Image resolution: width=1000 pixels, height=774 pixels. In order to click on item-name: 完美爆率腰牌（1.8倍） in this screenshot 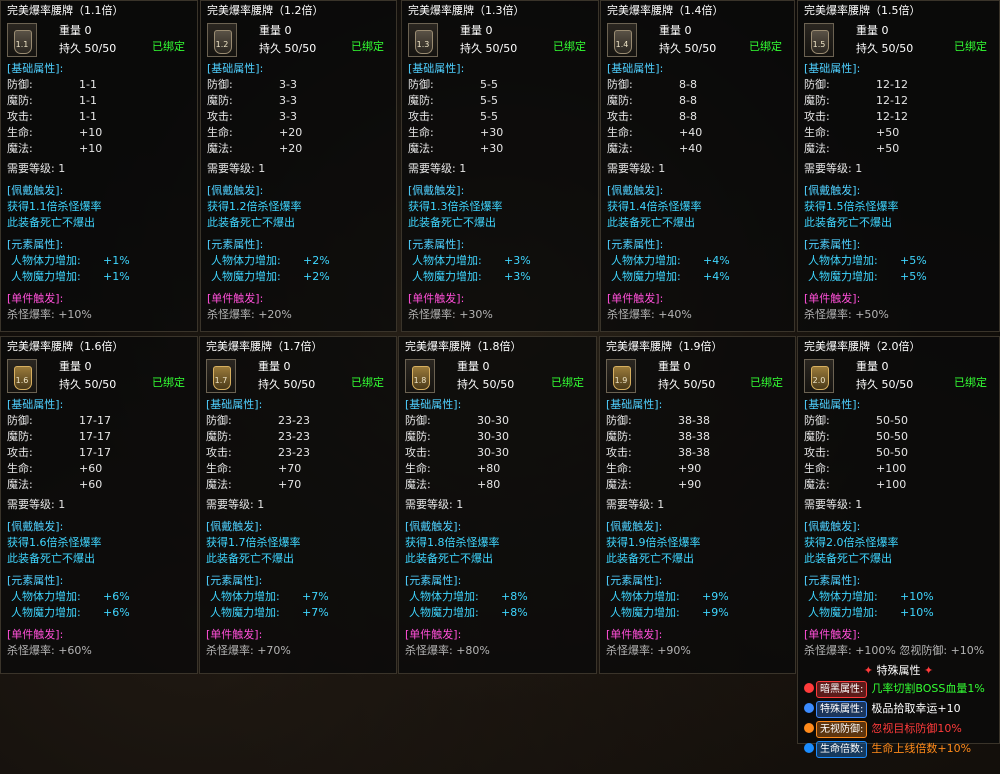, I will do `click(463, 346)`.